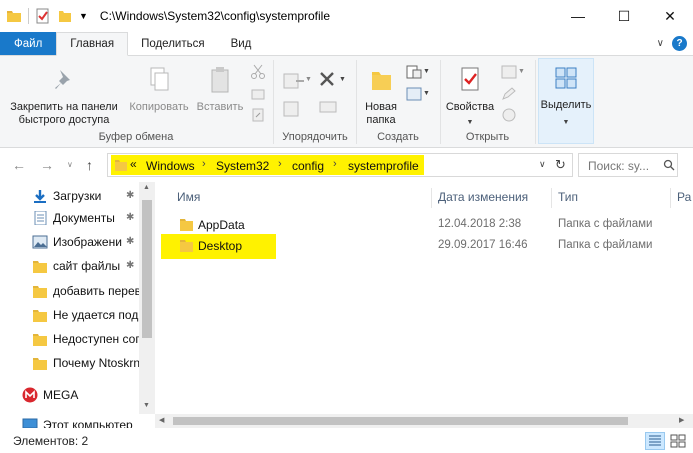 This screenshot has width=693, height=453. Describe the element at coordinates (66, 196) in the screenshot. I see `nav-item-downloads: Загрузки` at that location.